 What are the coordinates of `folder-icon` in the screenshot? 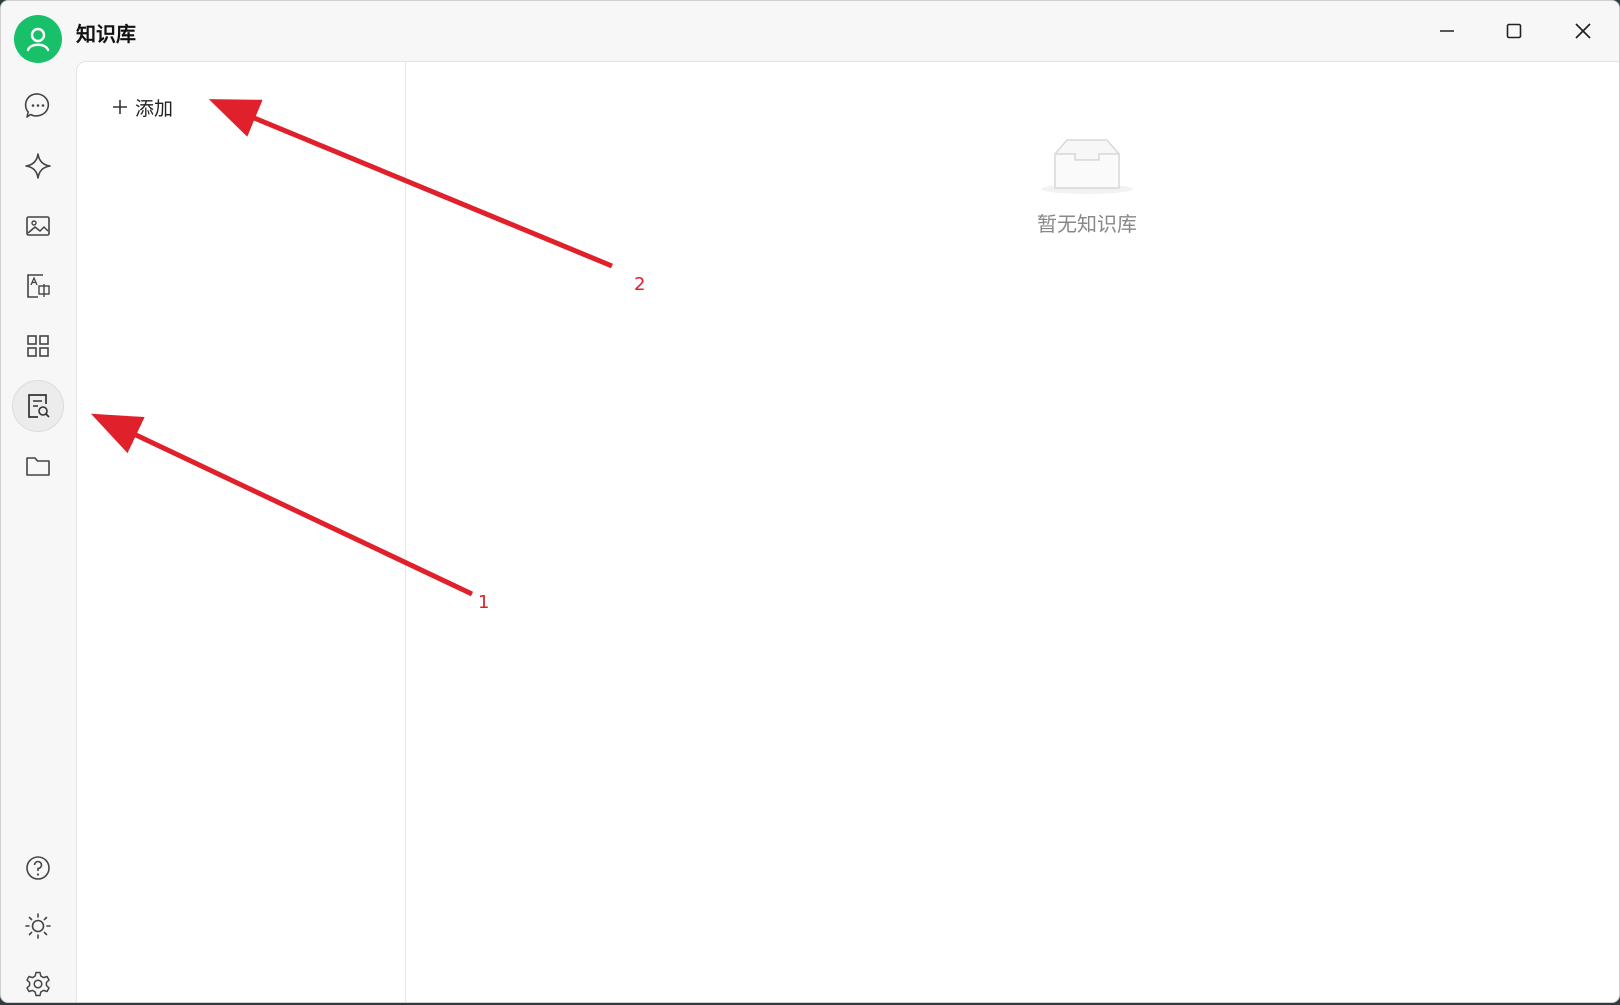 It's located at (38, 466).